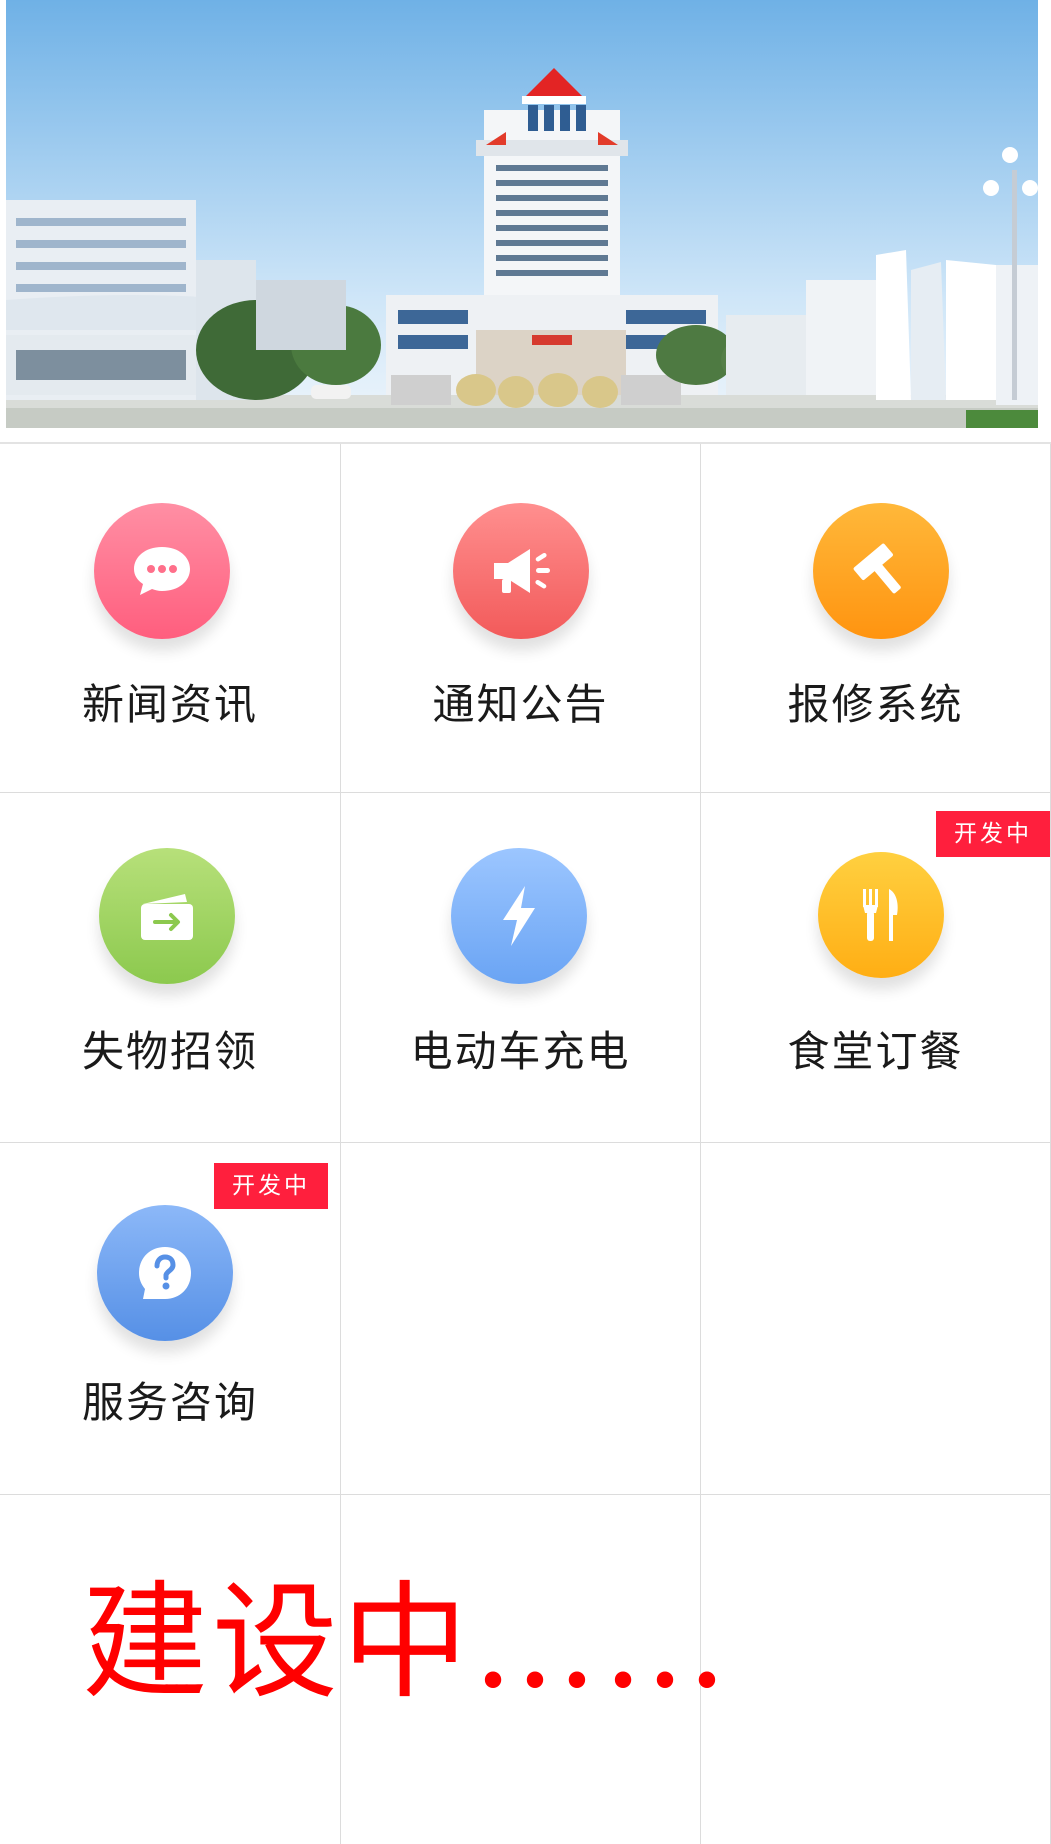  I want to click on fork-knife-icon, so click(881, 915).